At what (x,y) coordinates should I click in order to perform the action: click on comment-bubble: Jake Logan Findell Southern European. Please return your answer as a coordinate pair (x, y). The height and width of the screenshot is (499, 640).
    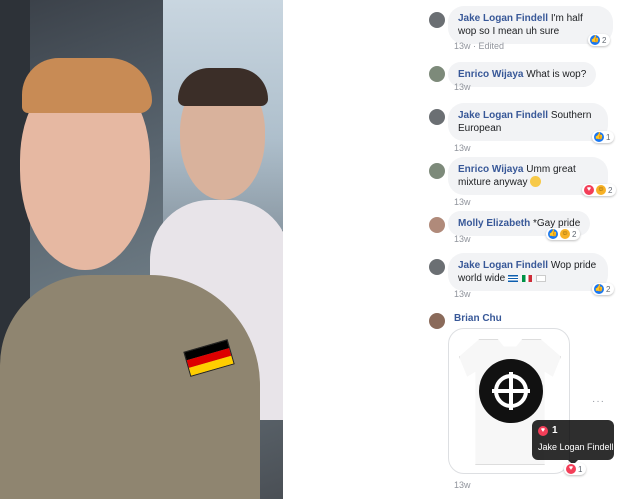
    Looking at the image, I should click on (528, 122).